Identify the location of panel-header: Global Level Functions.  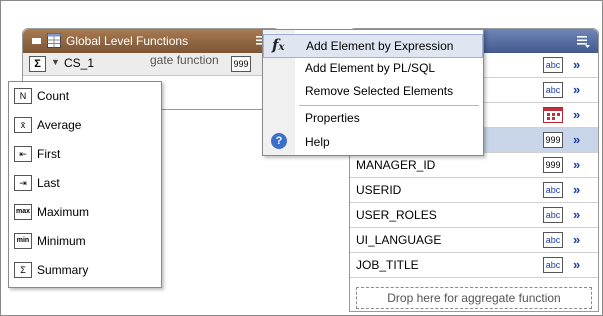
(151, 41).